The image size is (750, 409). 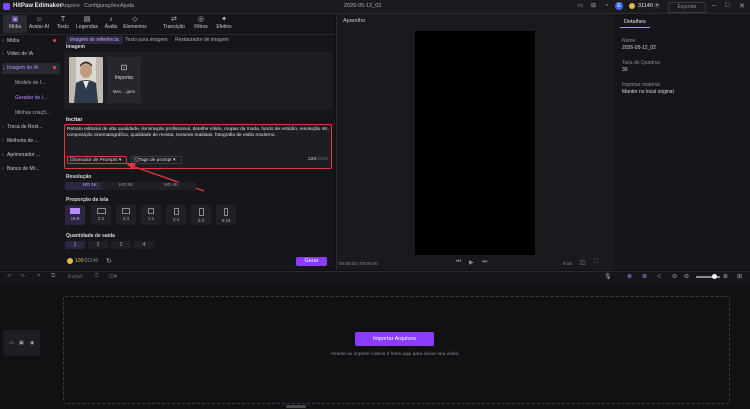 What do you see at coordinates (725, 276) in the screenshot?
I see `zoom-in-icon: ⊕` at bounding box center [725, 276].